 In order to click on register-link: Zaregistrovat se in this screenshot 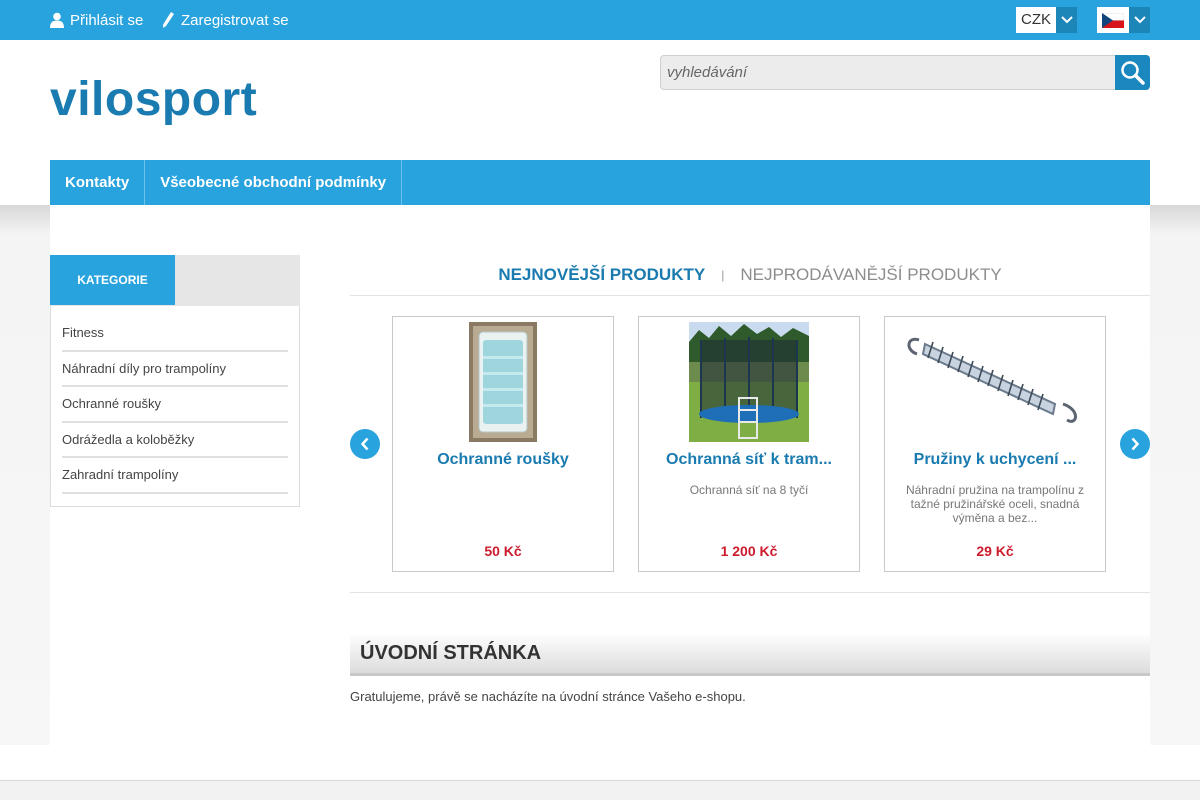, I will do `click(225, 20)`.